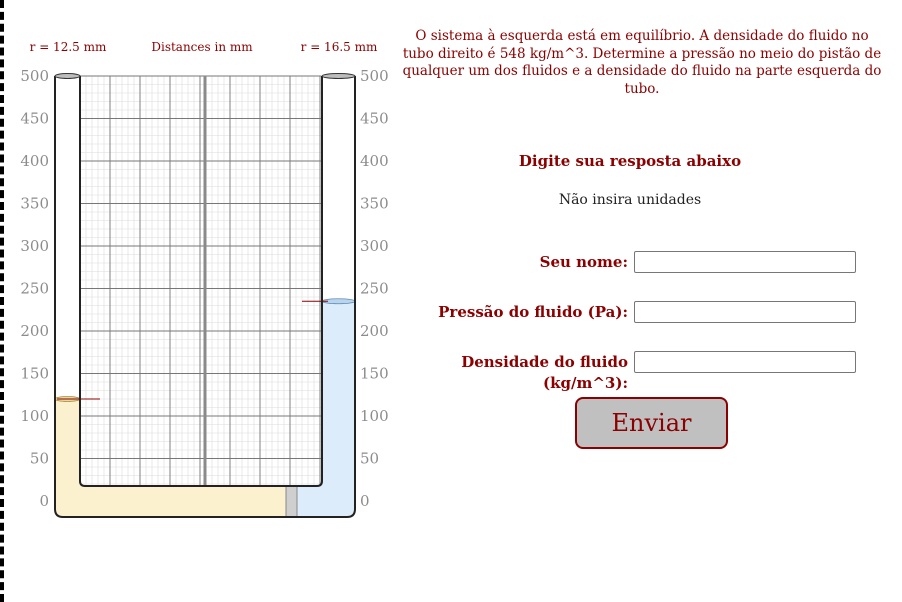 The image size is (902, 602). Describe the element at coordinates (365, 501) in the screenshot. I see `y-tick-label-right: 0` at that location.